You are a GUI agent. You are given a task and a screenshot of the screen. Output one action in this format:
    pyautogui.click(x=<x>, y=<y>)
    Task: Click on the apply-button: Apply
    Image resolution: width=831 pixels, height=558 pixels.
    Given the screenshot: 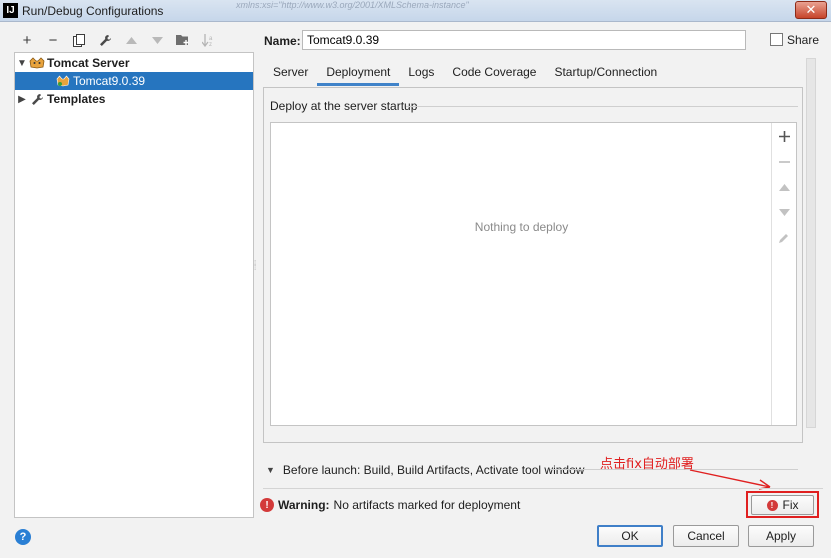 What is the action you would take?
    pyautogui.click(x=781, y=536)
    